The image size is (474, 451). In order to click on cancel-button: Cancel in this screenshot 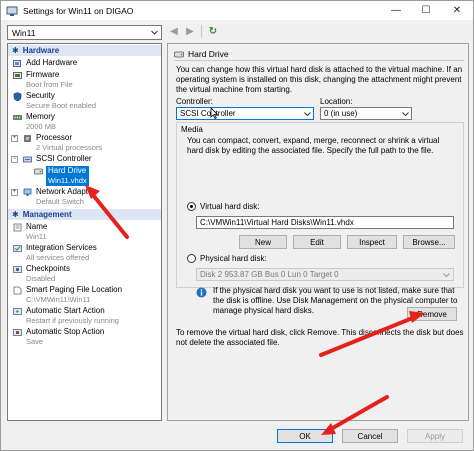, I will do `click(370, 436)`.